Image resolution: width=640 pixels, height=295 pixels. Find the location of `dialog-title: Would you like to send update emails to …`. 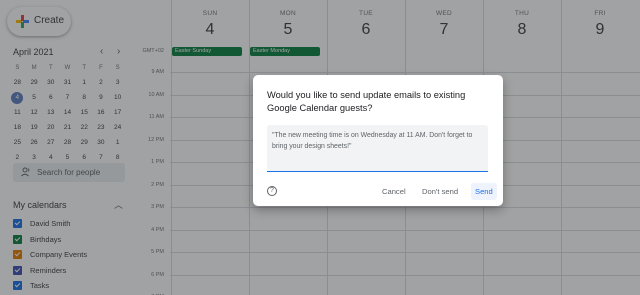

dialog-title: Would you like to send update emails to … is located at coordinates (366, 101).